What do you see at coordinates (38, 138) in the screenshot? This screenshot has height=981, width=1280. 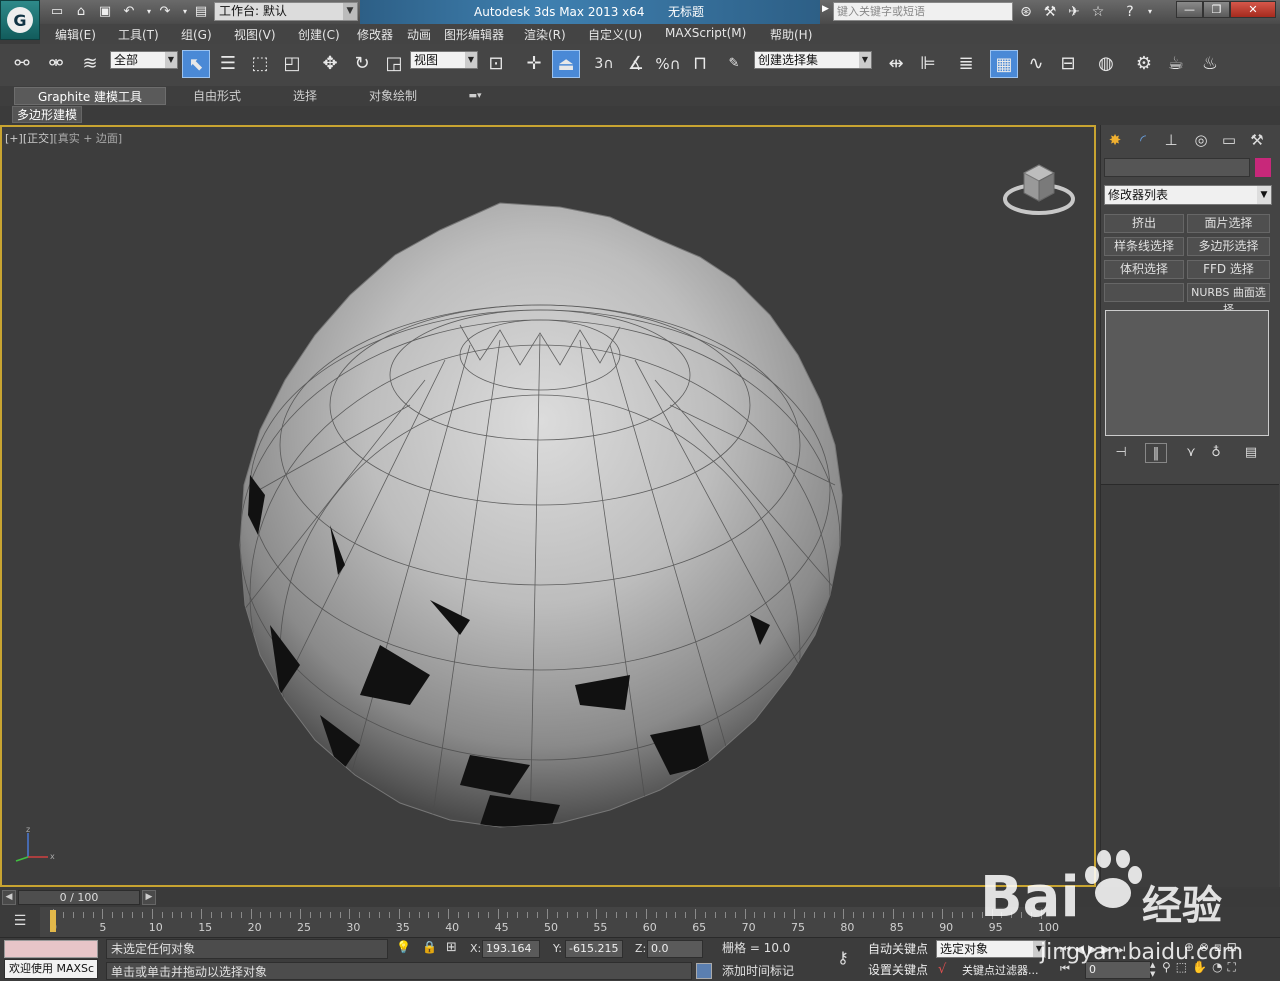 I see `viewport-view-label: [正交]` at bounding box center [38, 138].